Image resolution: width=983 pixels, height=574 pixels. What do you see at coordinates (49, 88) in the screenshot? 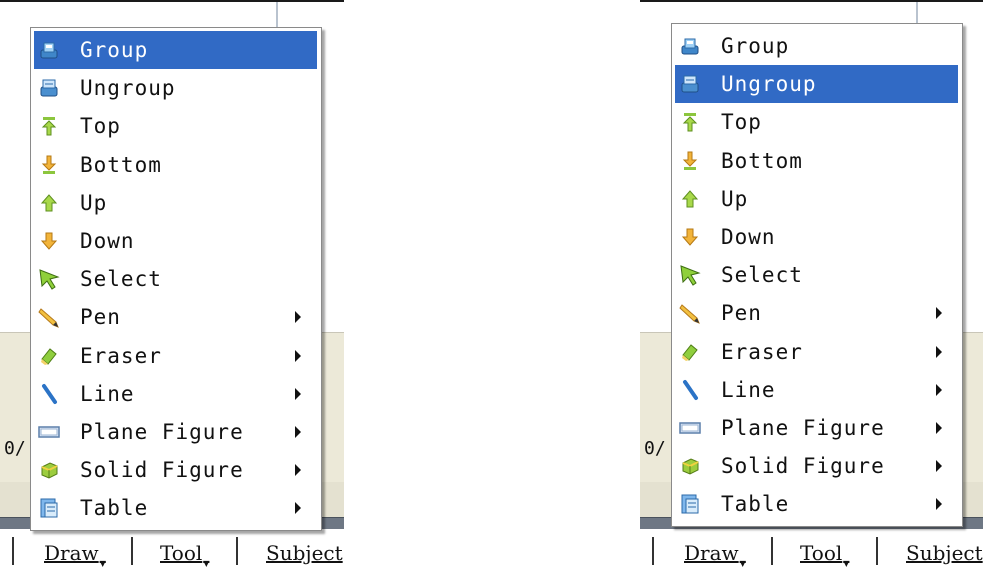
I see `ungroup-icon` at bounding box center [49, 88].